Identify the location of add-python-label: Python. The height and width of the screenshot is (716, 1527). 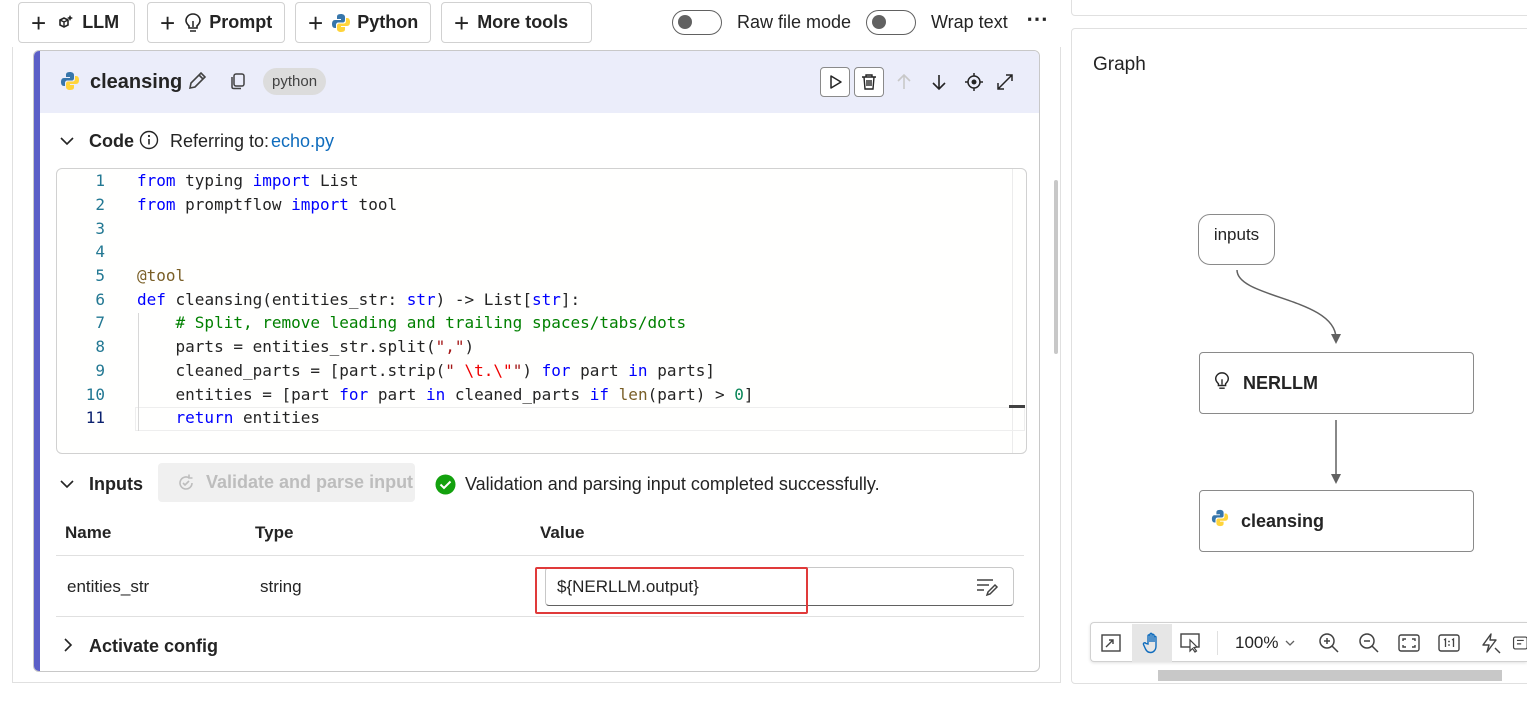
(388, 22).